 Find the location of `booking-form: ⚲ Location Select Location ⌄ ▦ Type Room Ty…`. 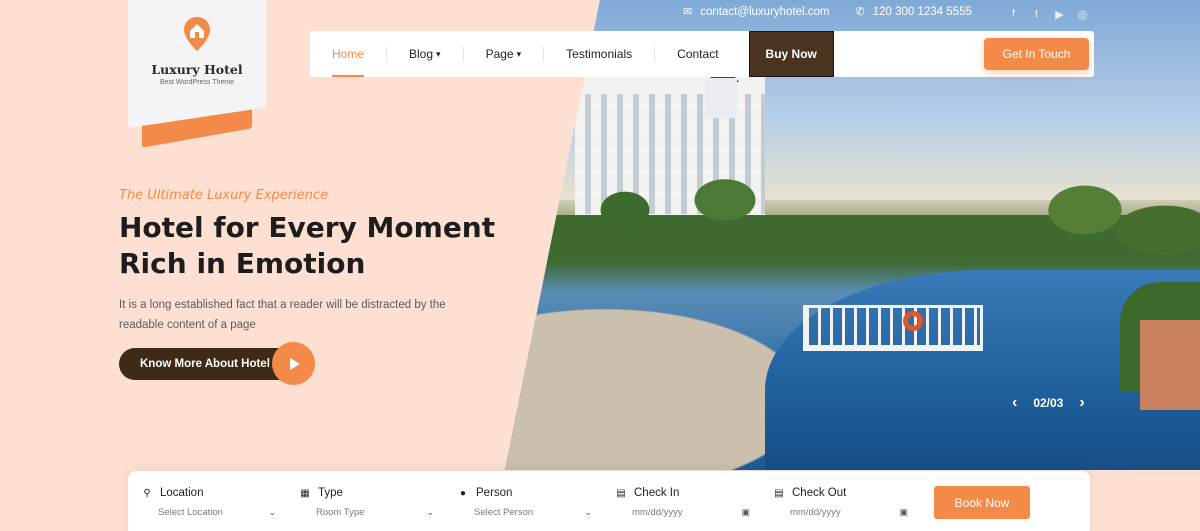

booking-form: ⚲ Location Select Location ⌄ ▦ Type Room Ty… is located at coordinates (609, 501).